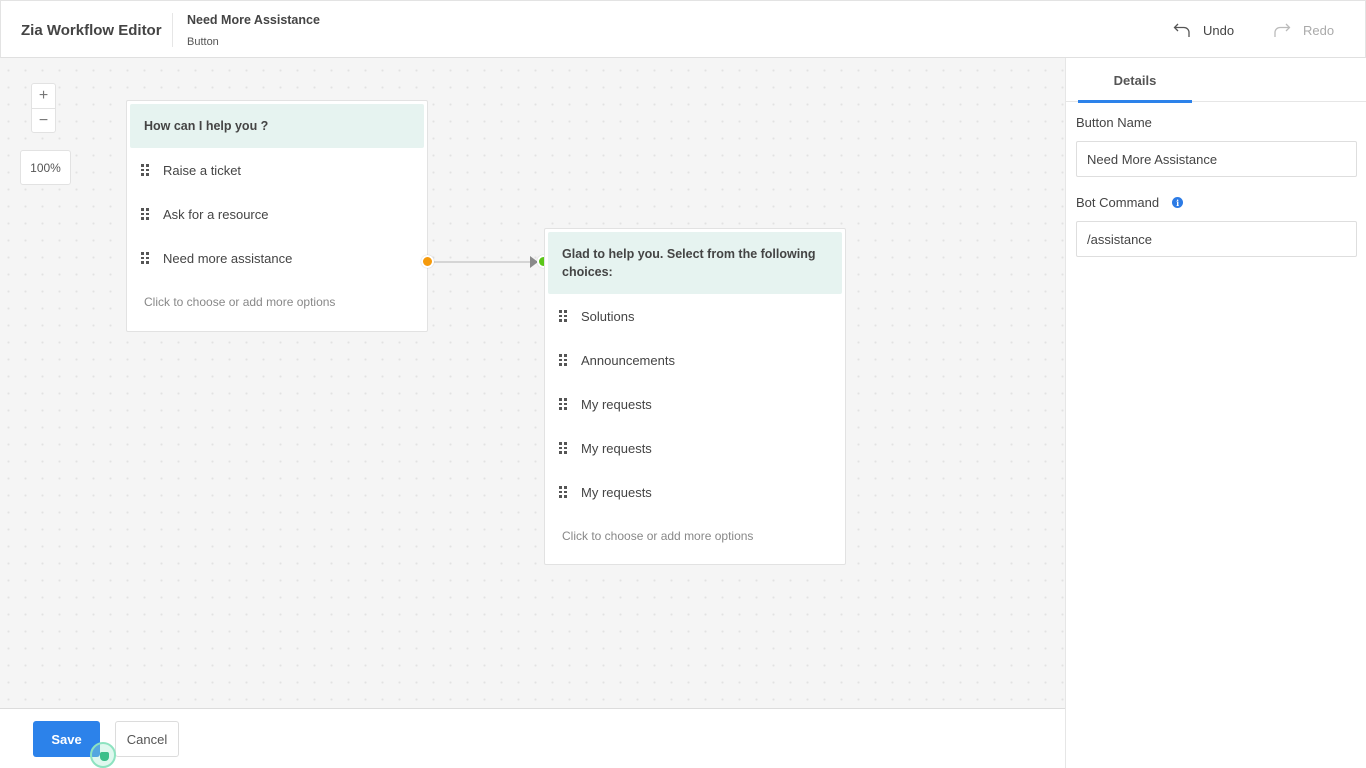 The height and width of the screenshot is (768, 1366). Describe the element at coordinates (203, 42) in the screenshot. I see `node-type: Button` at that location.